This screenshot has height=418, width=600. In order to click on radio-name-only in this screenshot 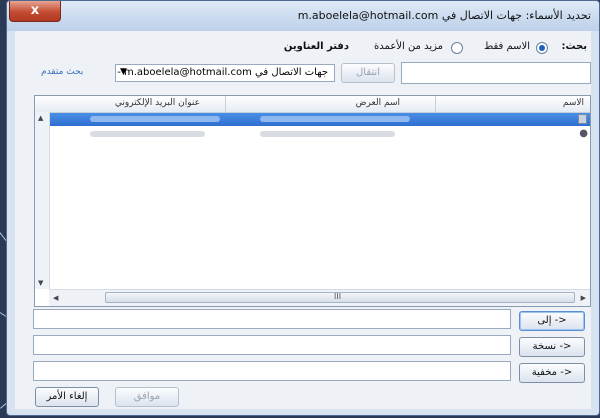, I will do `click(542, 48)`.